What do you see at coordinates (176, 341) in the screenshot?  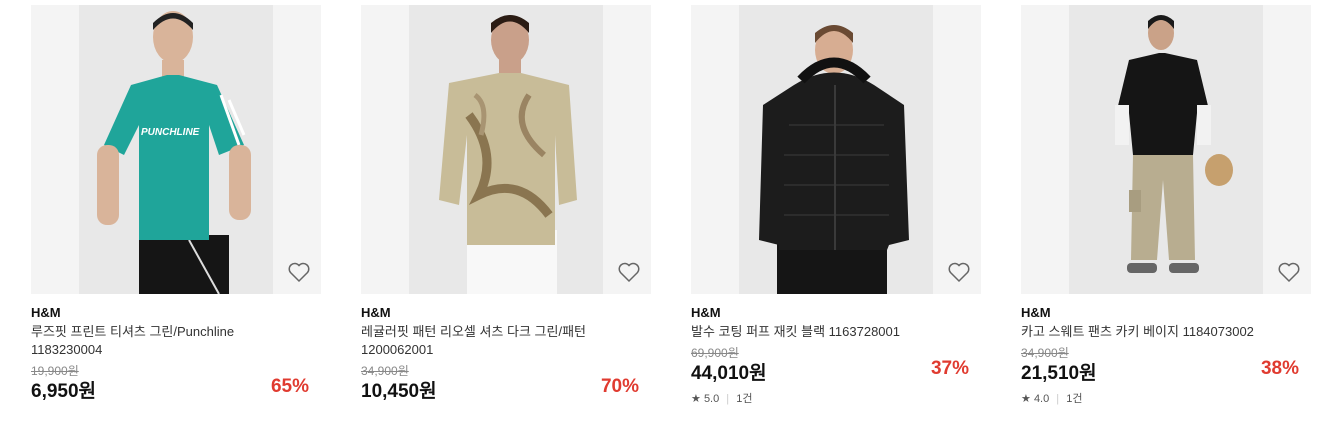 I see `product-name: 루즈핏 프린트 티셔츠 그린/Punchline 1183230004` at bounding box center [176, 341].